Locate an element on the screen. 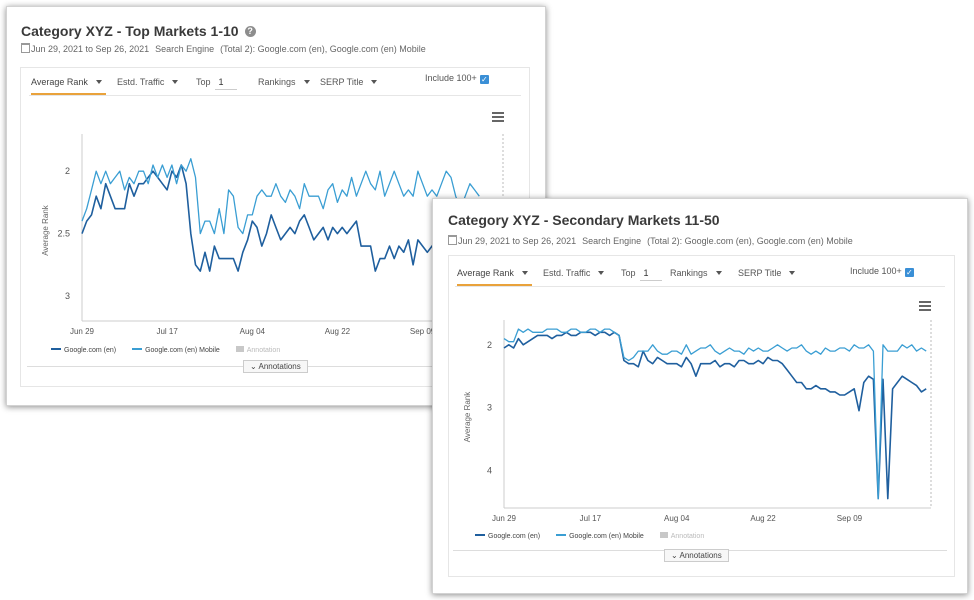 The height and width of the screenshot is (600, 974). y-tick-label: 4 is located at coordinates (489, 470).